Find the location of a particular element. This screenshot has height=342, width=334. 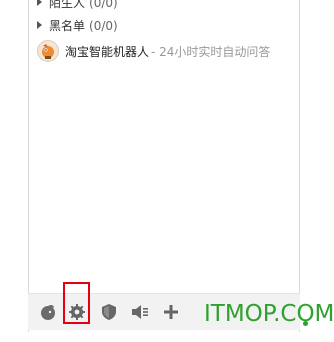

group-strangers: 陌生人 (0/0) is located at coordinates (77, 6).